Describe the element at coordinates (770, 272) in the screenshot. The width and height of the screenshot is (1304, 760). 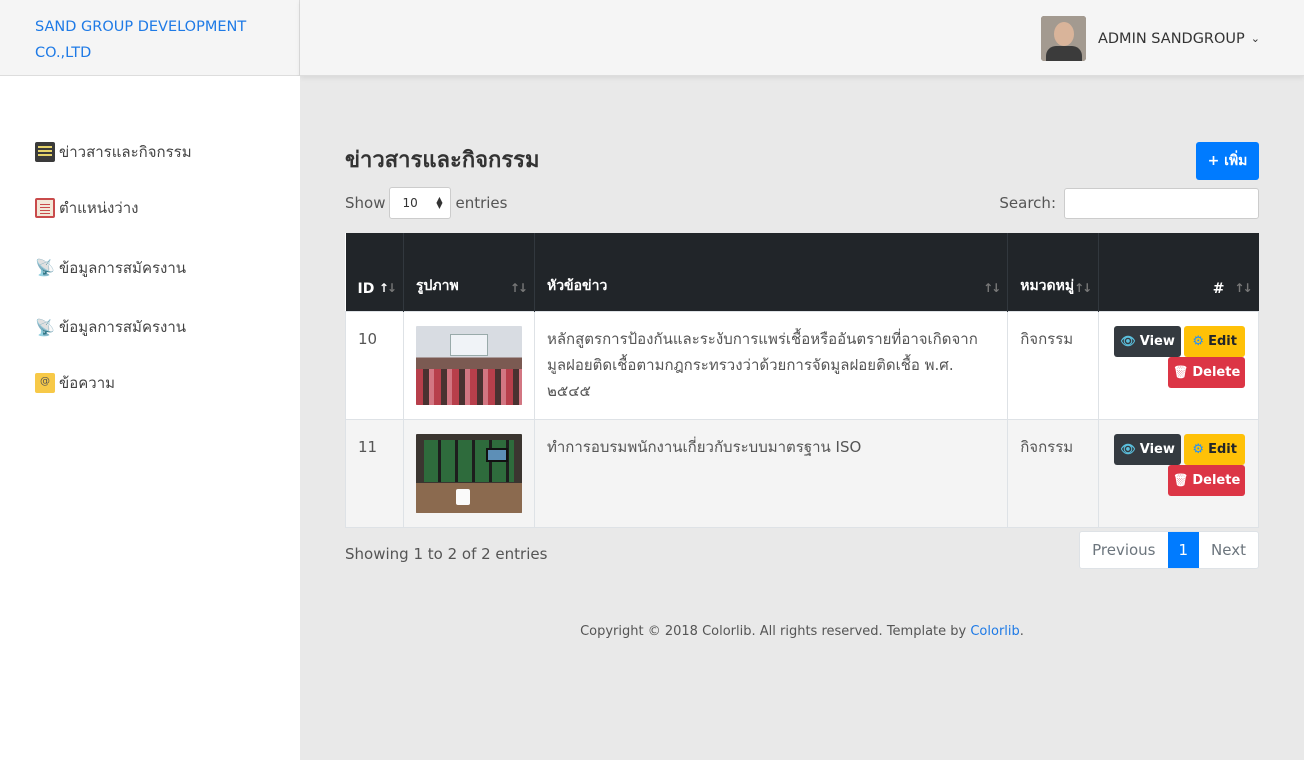
I see `column-title: หัวข้อข่าว ↑↓` at that location.